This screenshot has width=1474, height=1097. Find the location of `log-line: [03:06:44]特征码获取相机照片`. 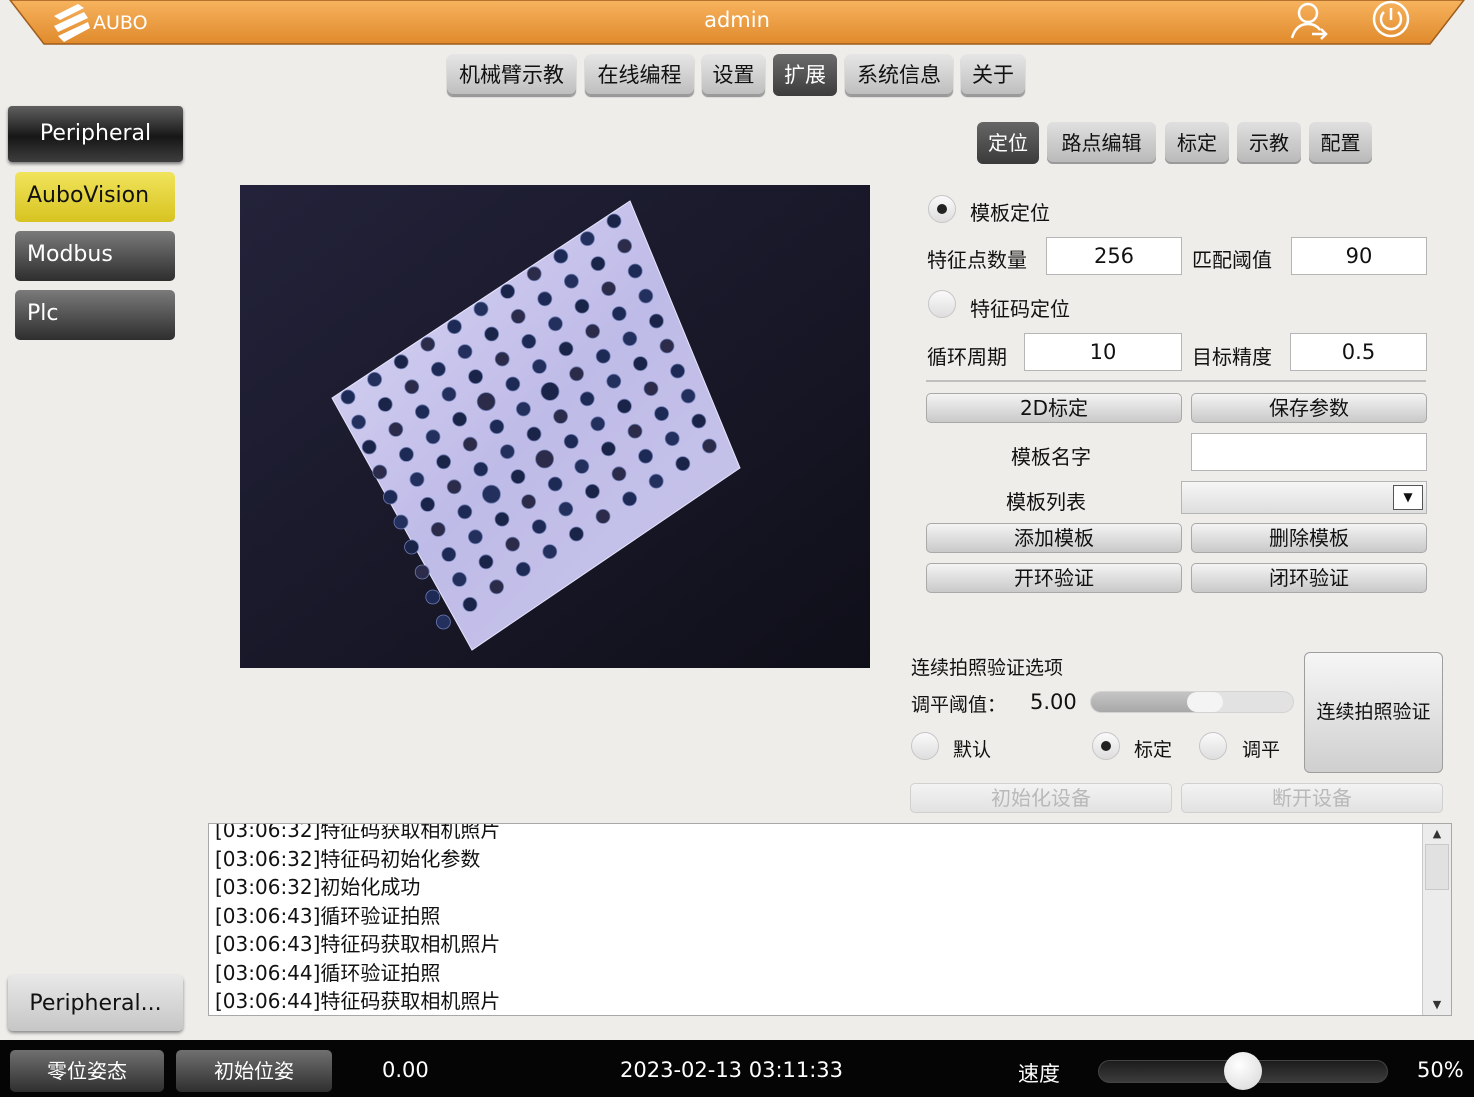

log-line: [03:06:44]特征码获取相机照片 is located at coordinates (358, 1001).